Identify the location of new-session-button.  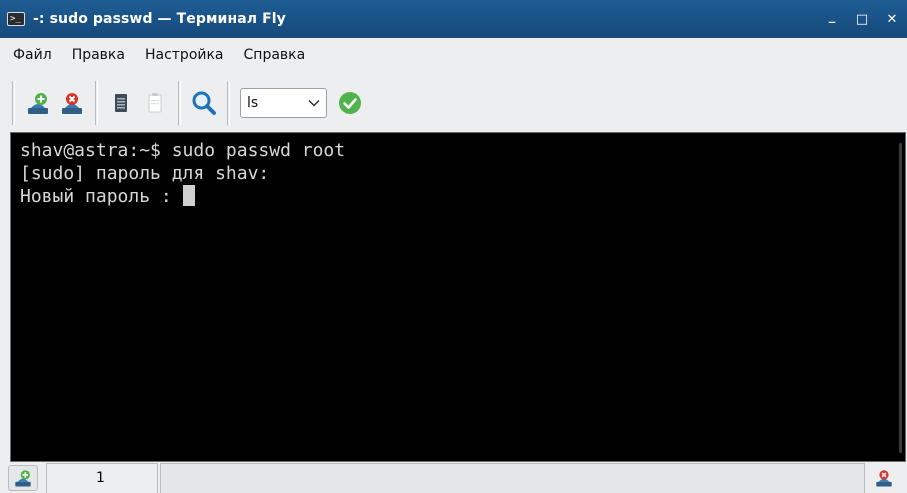
(38, 103).